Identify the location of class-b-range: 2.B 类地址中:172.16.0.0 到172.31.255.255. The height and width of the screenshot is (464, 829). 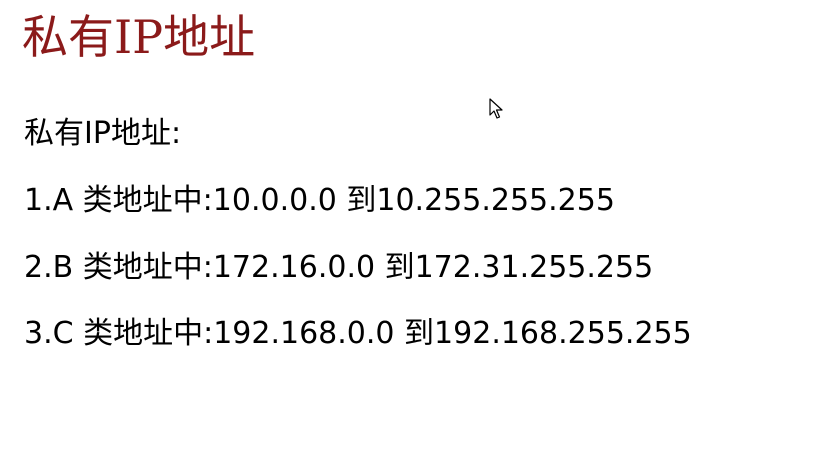
(339, 267).